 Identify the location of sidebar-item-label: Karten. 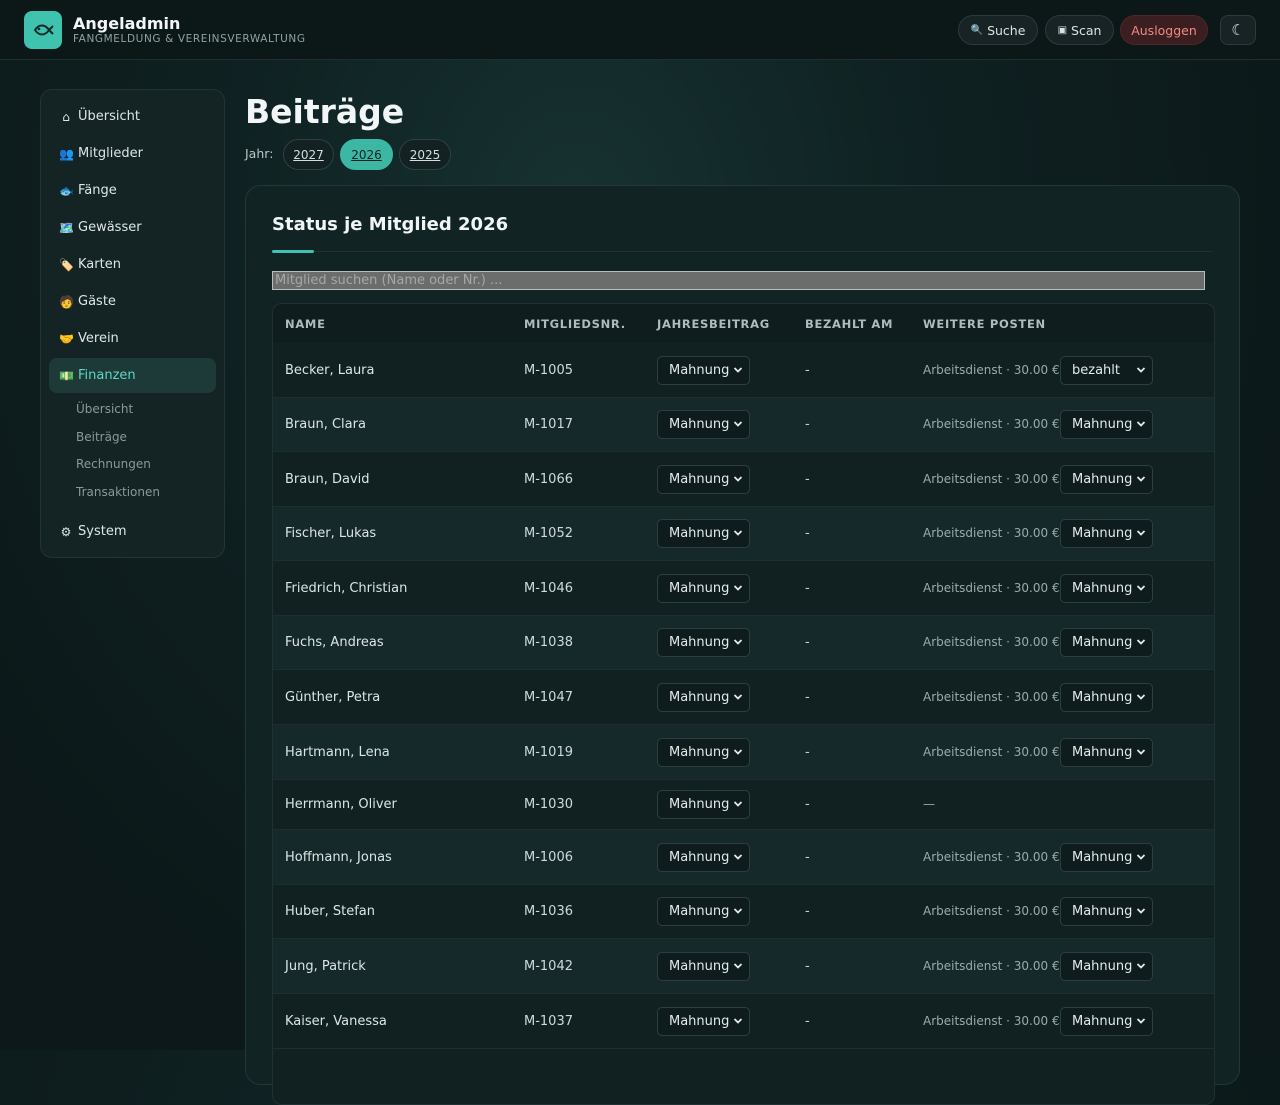
(99, 264).